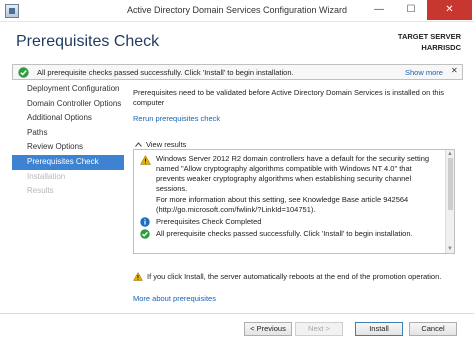 This screenshot has width=474, height=345. I want to click on nav-item-review-options: Review Options, so click(68, 147).